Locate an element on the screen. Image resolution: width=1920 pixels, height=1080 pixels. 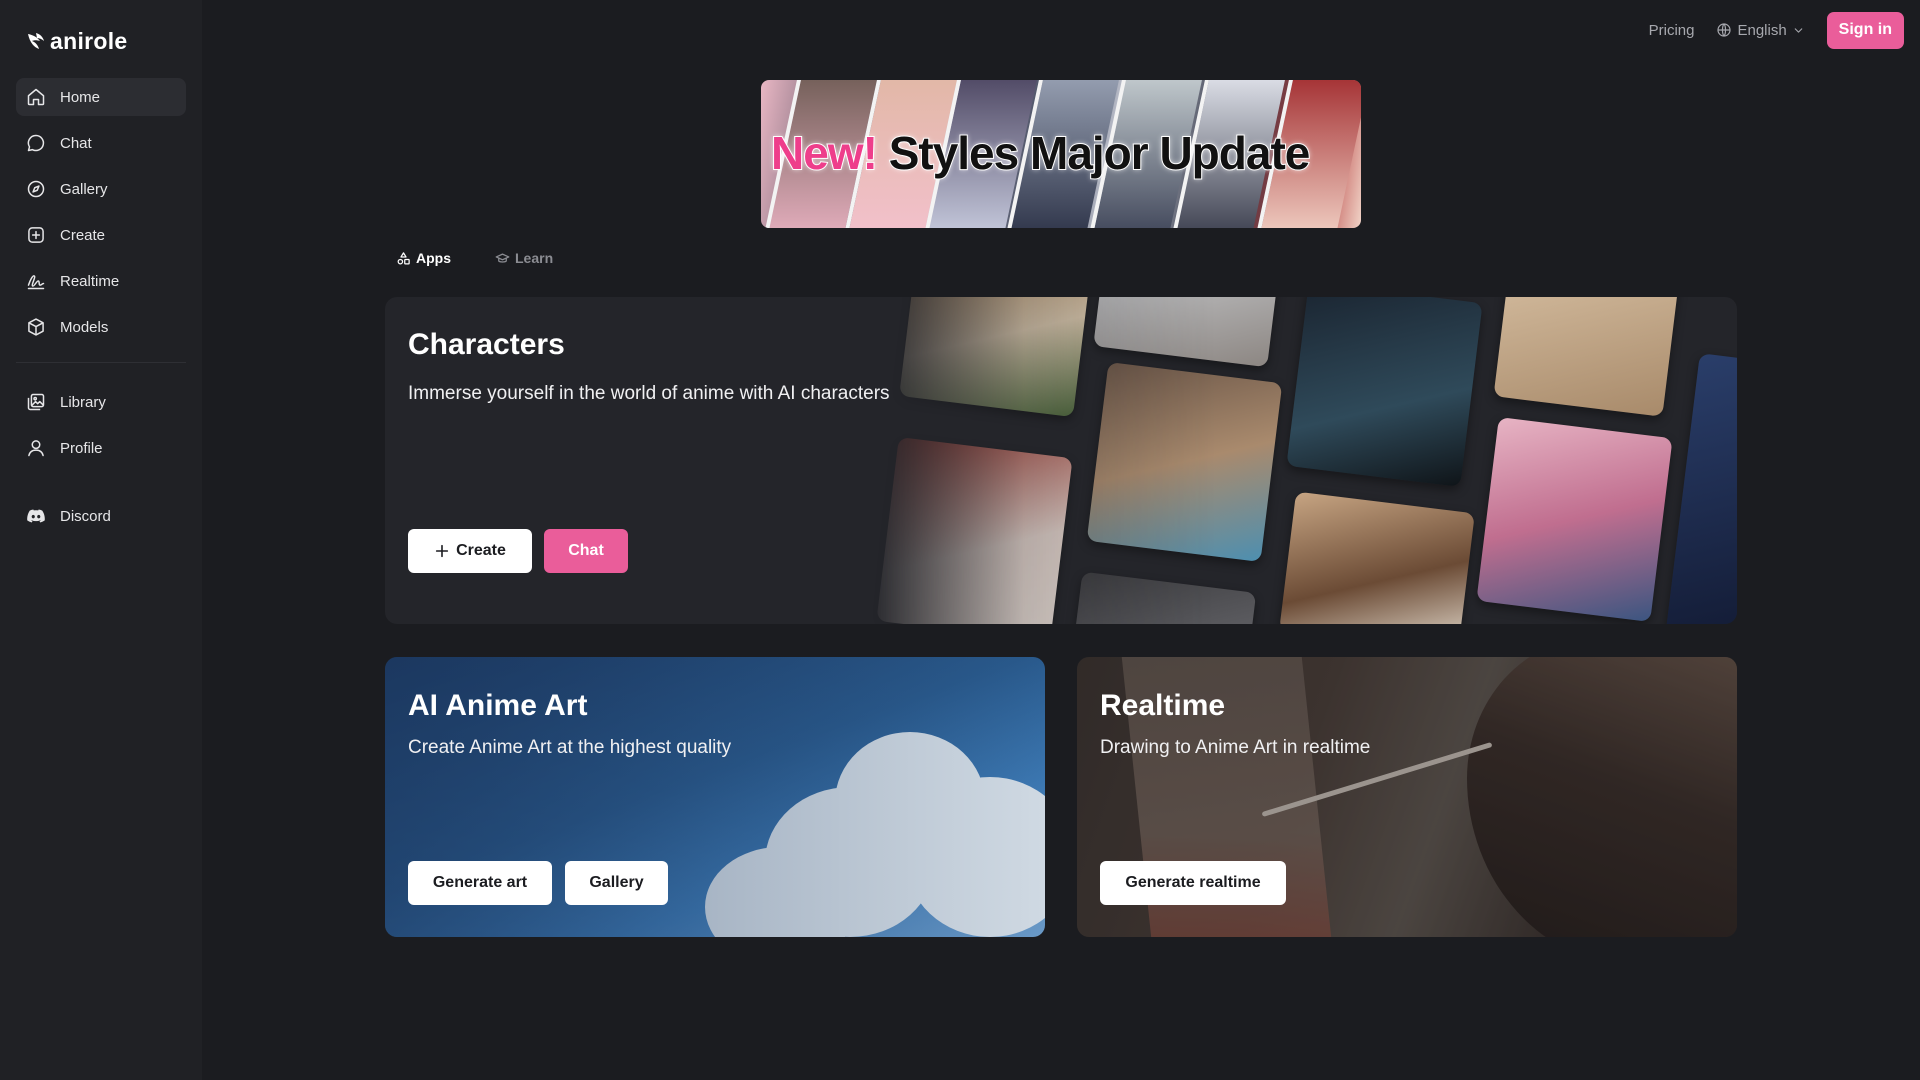
sidebar-item-create: Create is located at coordinates (101, 235).